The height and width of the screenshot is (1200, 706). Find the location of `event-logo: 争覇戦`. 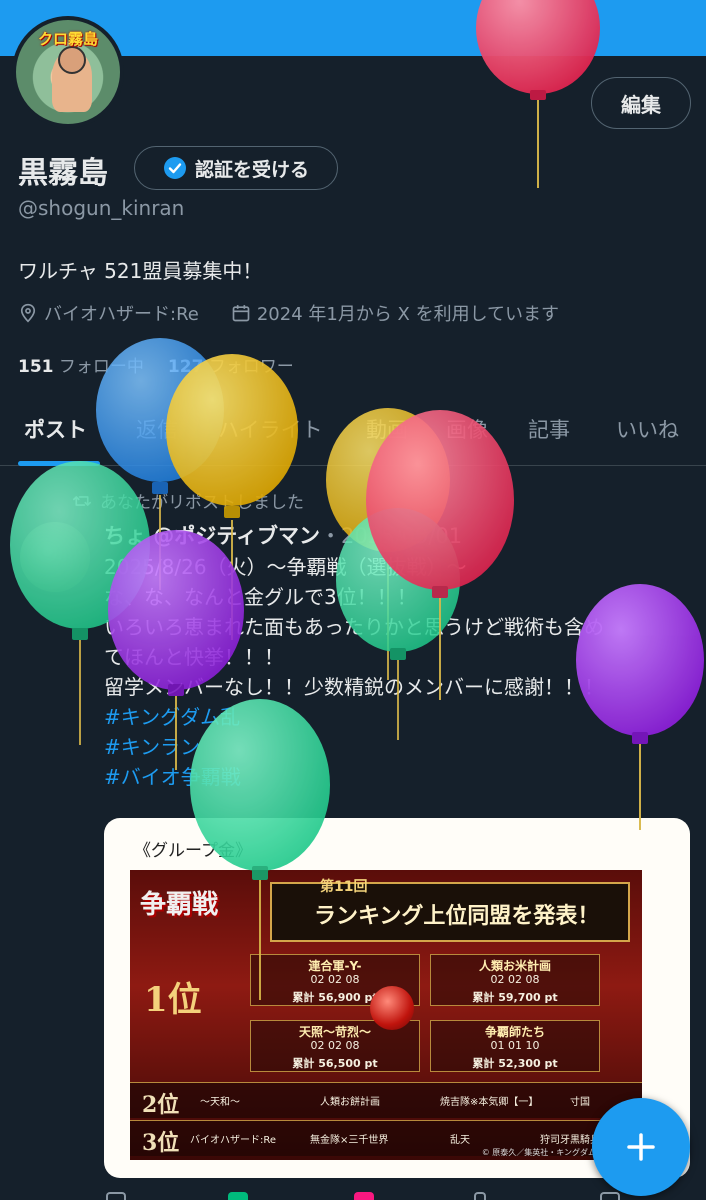

event-logo: 争覇戦 is located at coordinates (179, 905).